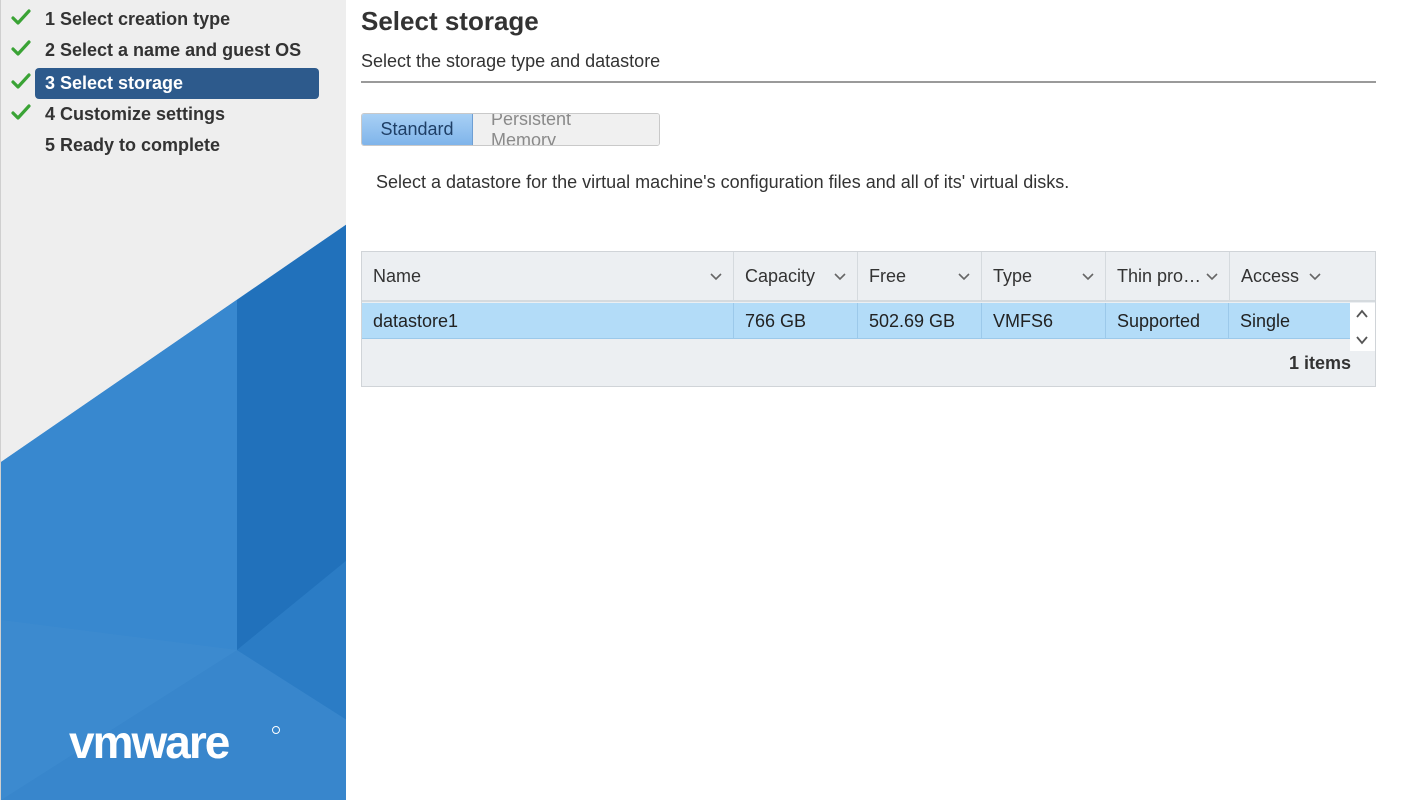 The height and width of the screenshot is (800, 1408). Describe the element at coordinates (138, 19) in the screenshot. I see `wizard-step-label: 1 Select creation type` at that location.